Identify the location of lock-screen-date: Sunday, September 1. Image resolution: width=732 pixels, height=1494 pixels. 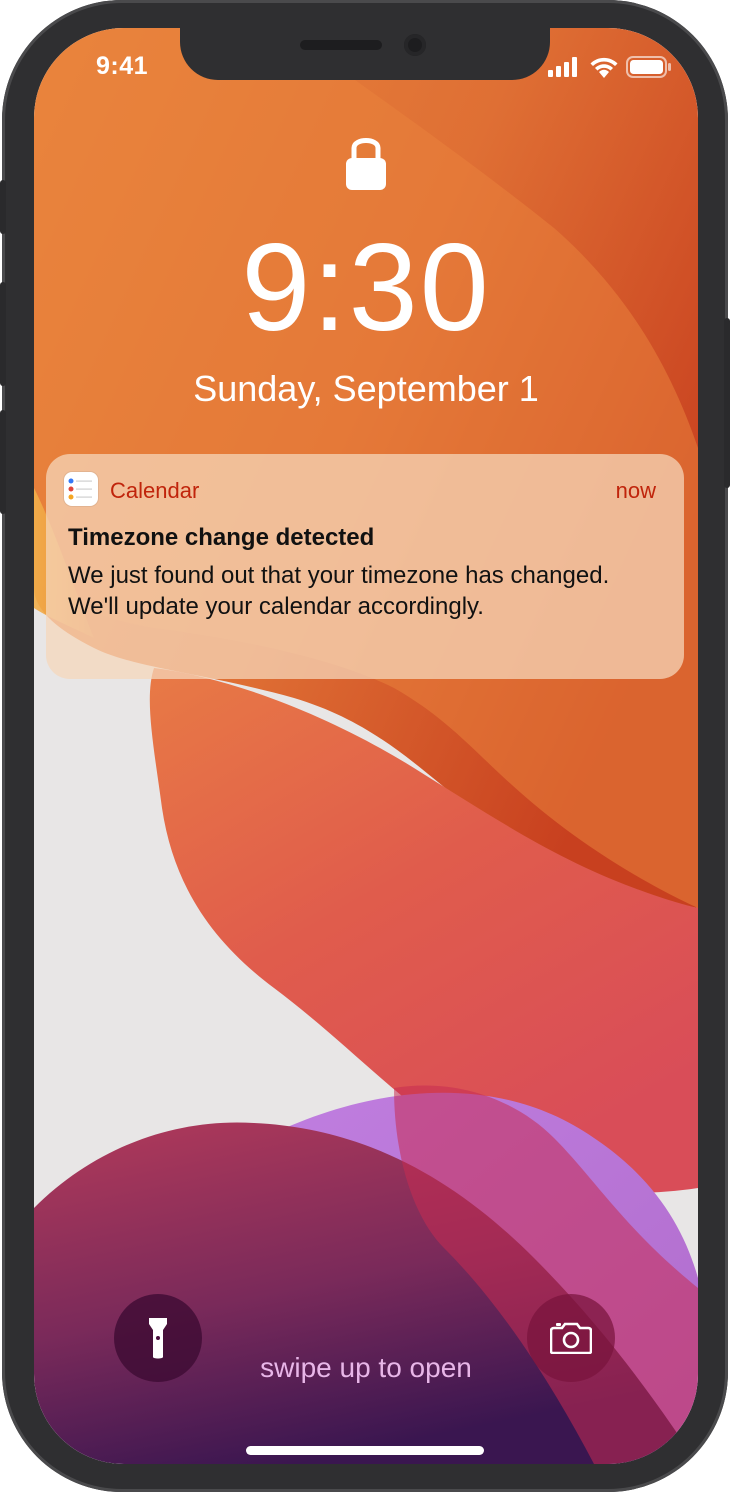
(366, 388).